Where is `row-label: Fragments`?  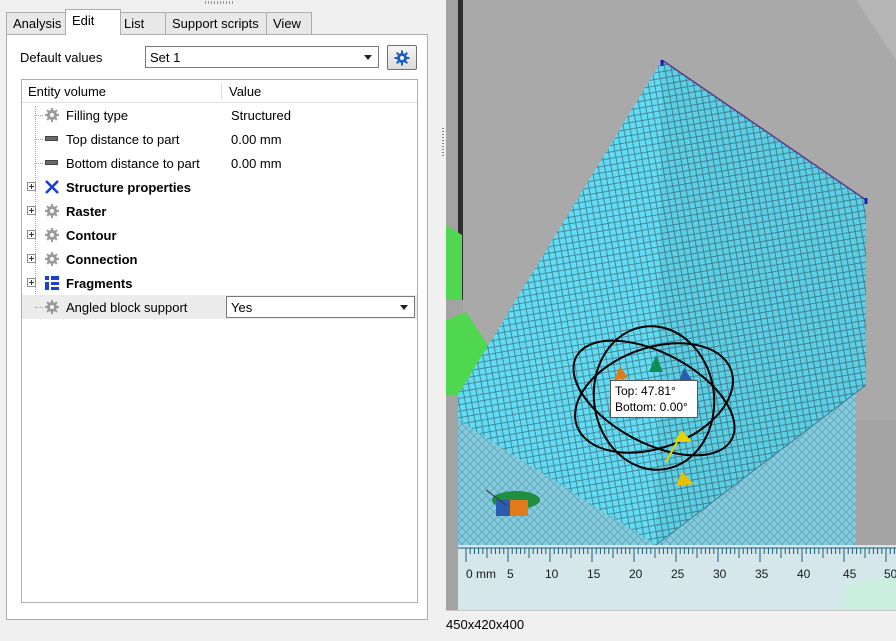
row-label: Fragments is located at coordinates (99, 283).